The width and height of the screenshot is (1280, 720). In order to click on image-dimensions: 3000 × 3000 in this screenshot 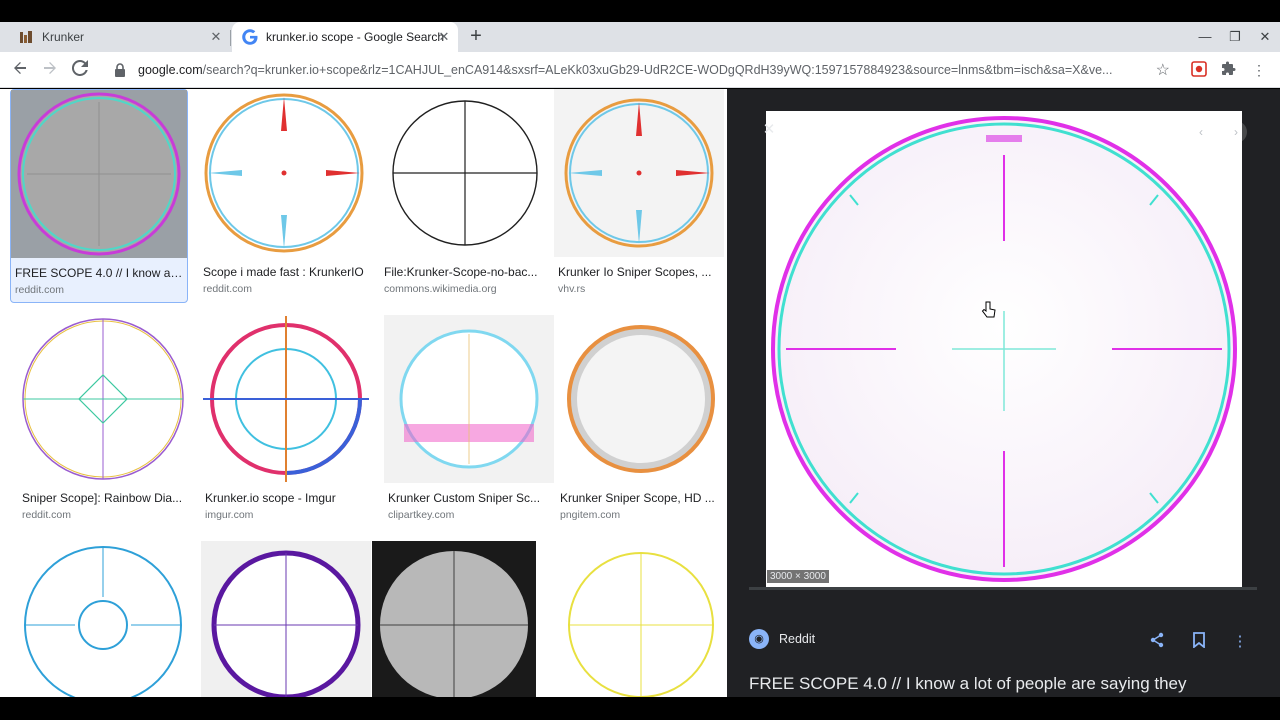, I will do `click(798, 576)`.